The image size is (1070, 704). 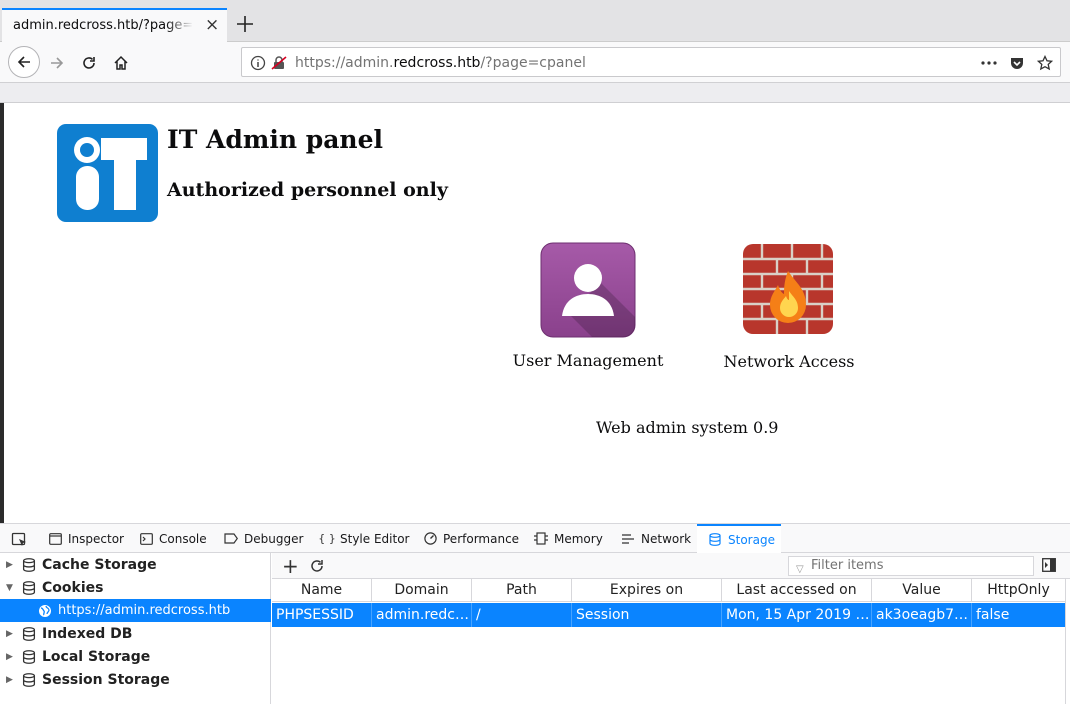 What do you see at coordinates (666, 538) in the screenshot?
I see `tab-label: Network` at bounding box center [666, 538].